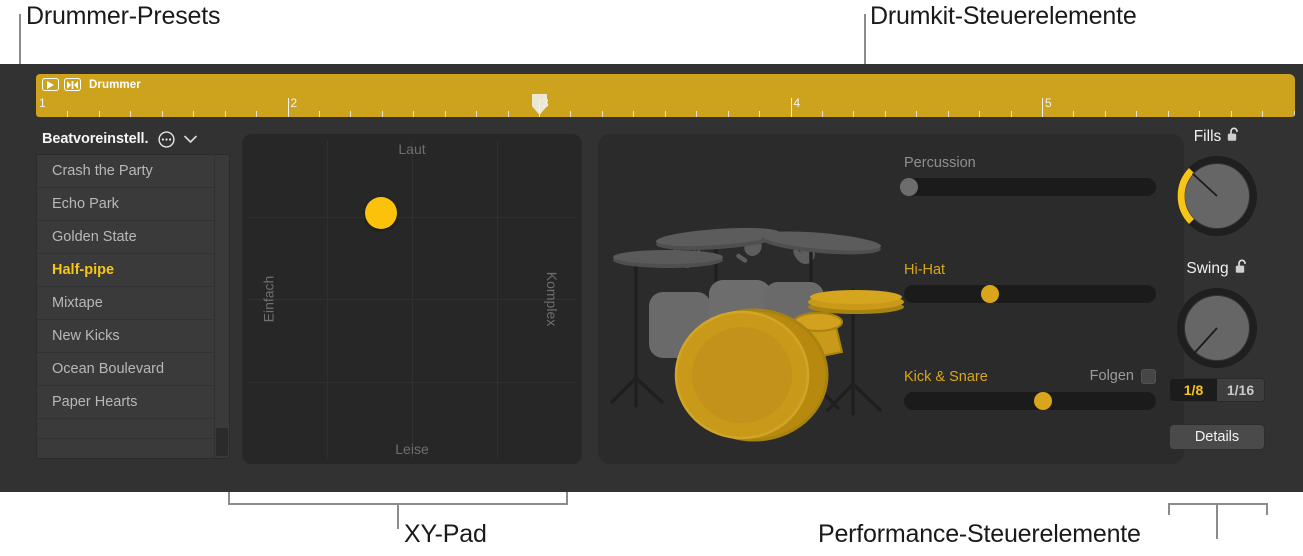  I want to click on swing-division-1-16: 1/16, so click(1240, 390).